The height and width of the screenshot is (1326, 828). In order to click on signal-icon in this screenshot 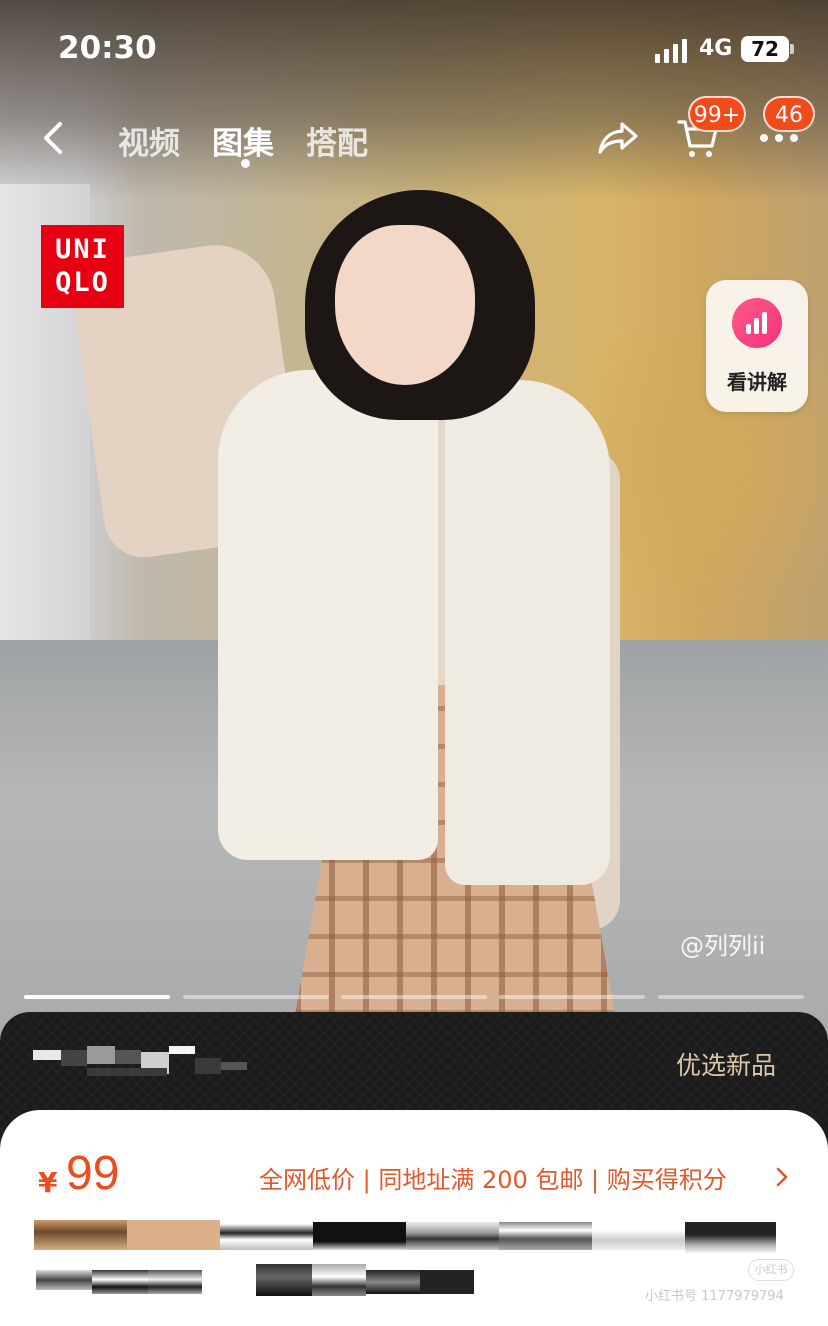, I will do `click(671, 51)`.